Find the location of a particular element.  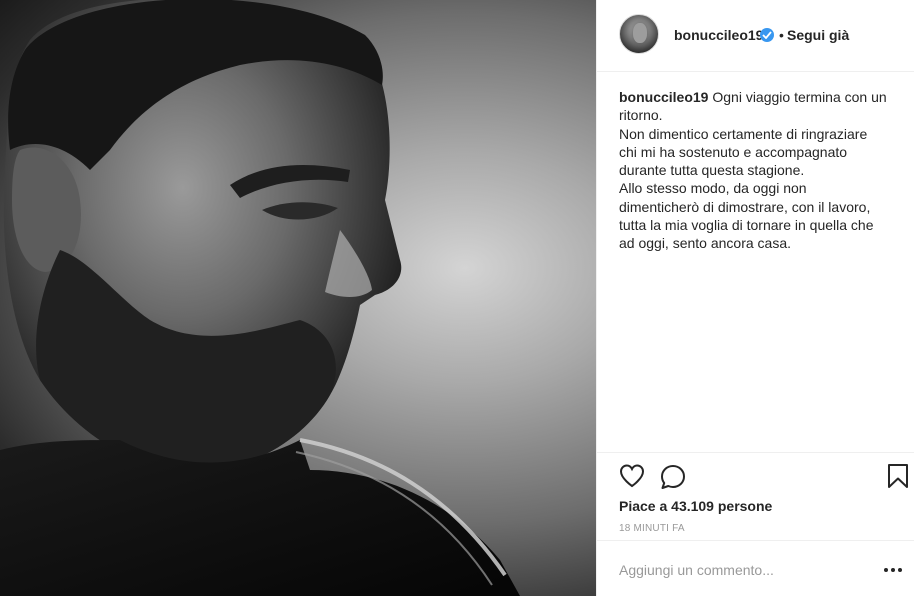

verified-badge-icon is located at coordinates (767, 35).